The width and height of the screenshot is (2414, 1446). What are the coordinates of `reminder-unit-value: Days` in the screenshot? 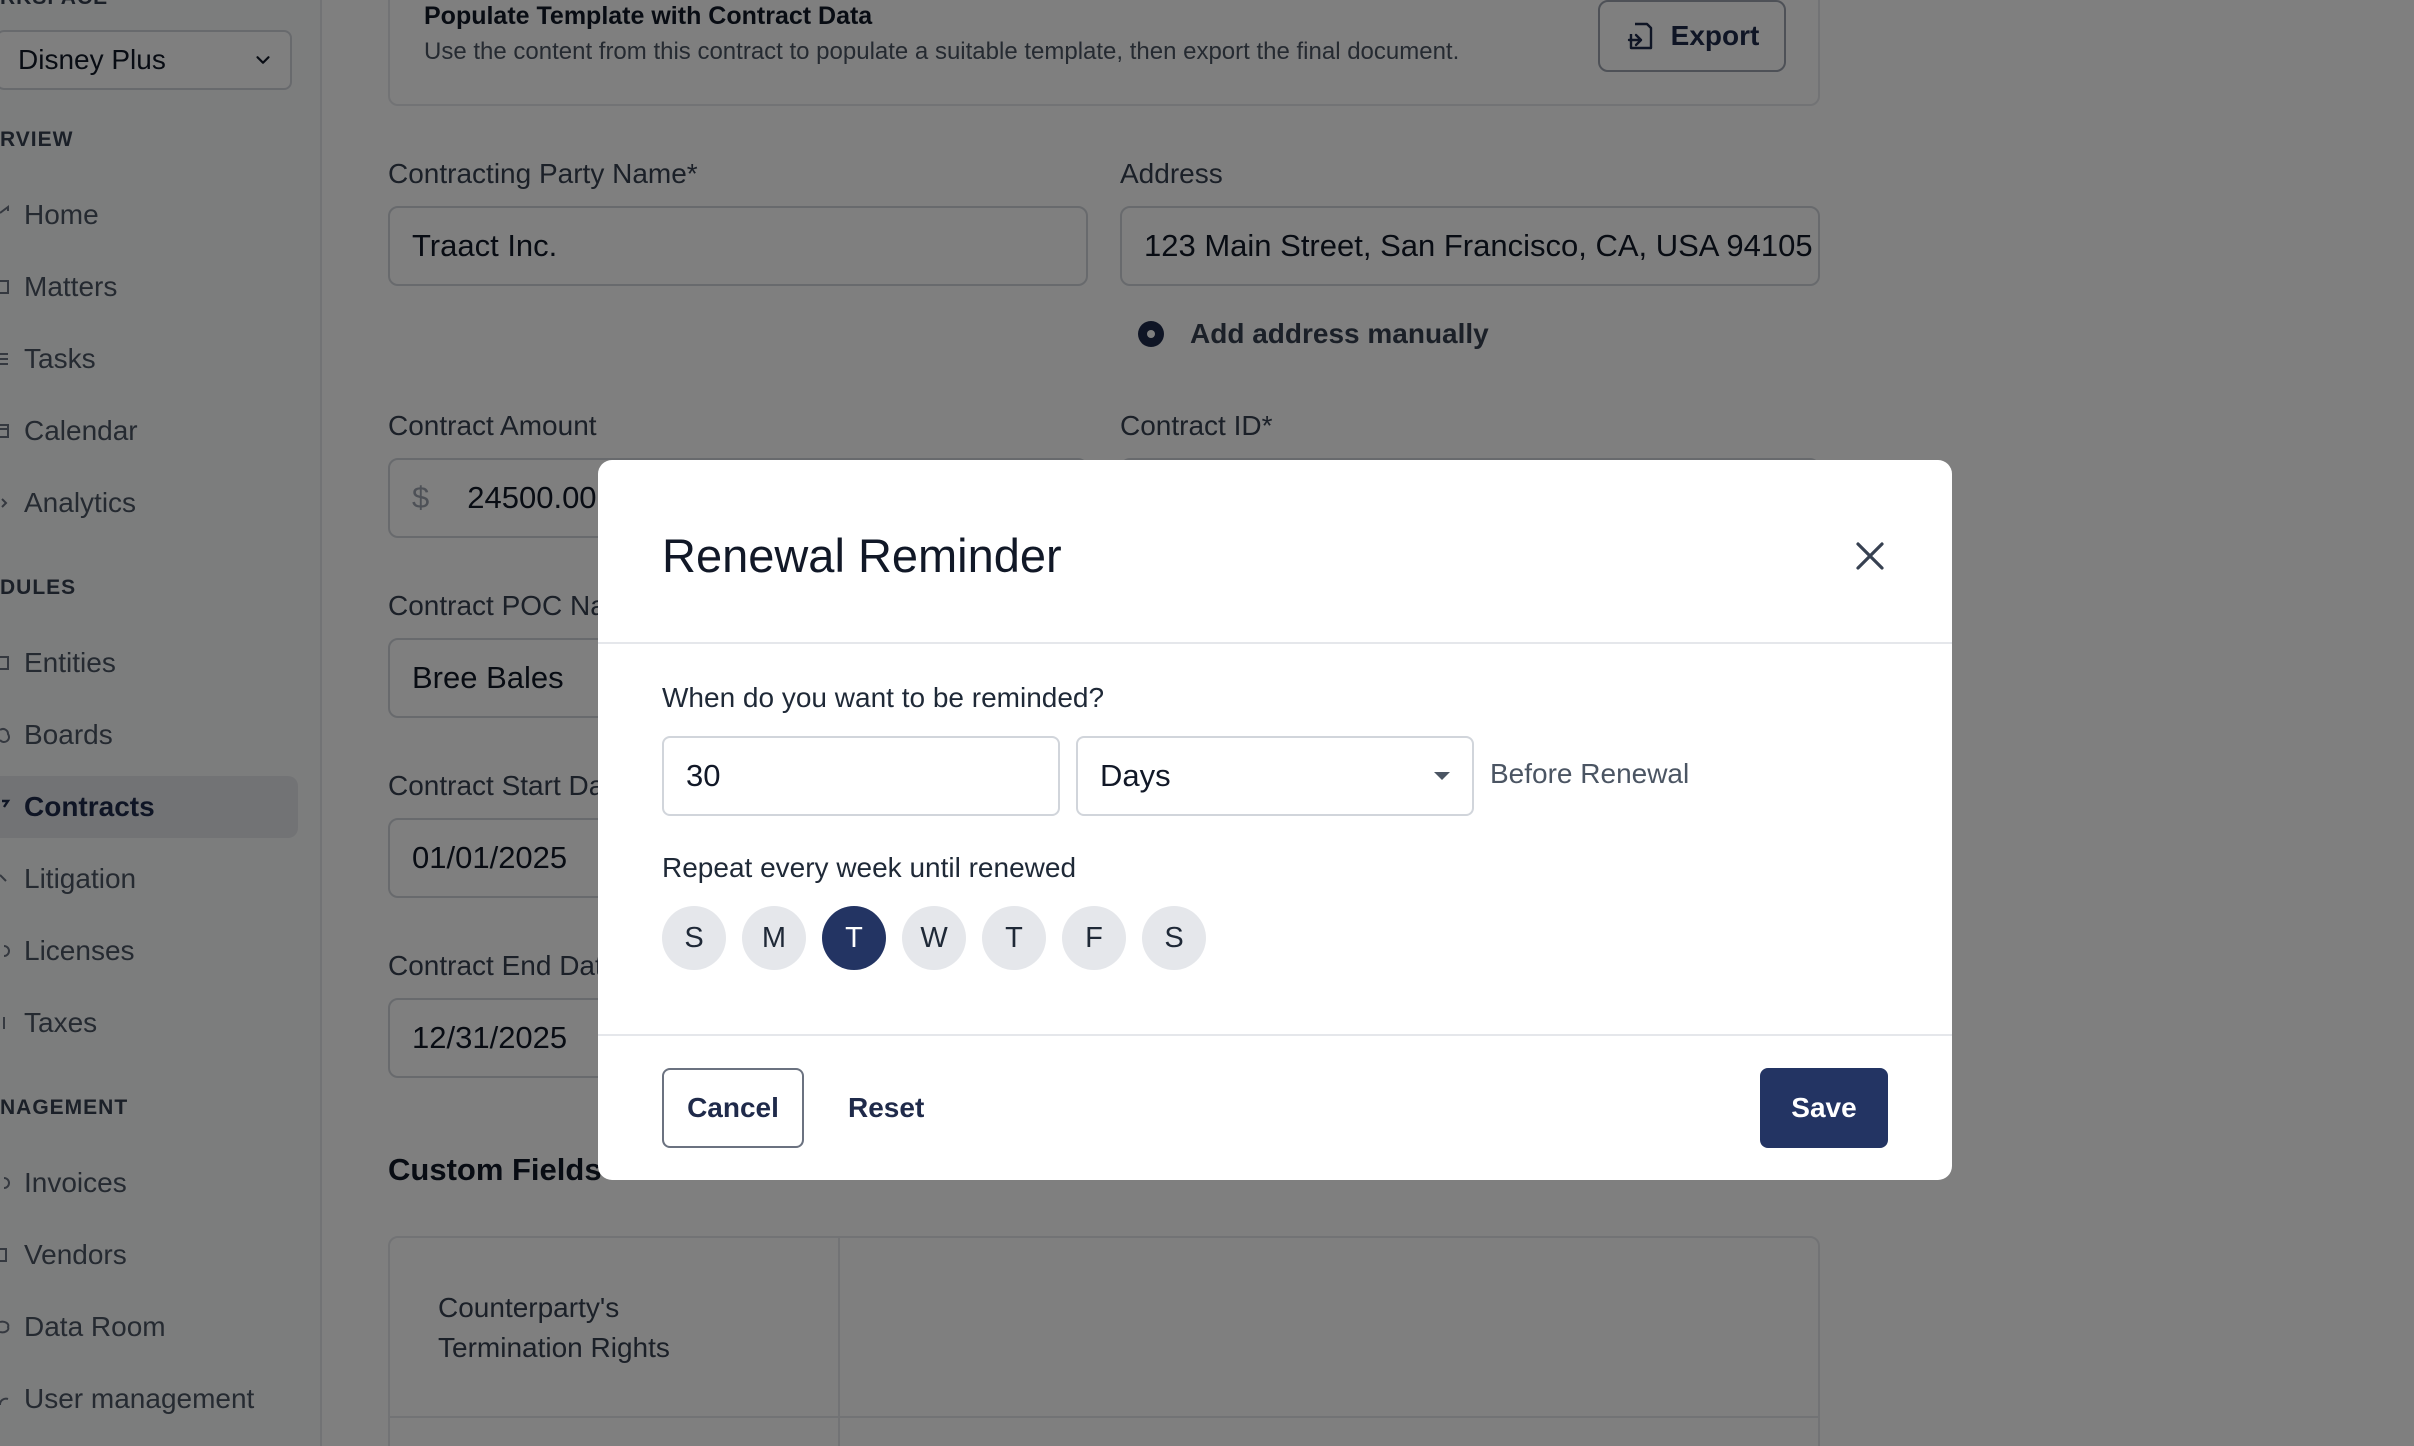 It's located at (1135, 775).